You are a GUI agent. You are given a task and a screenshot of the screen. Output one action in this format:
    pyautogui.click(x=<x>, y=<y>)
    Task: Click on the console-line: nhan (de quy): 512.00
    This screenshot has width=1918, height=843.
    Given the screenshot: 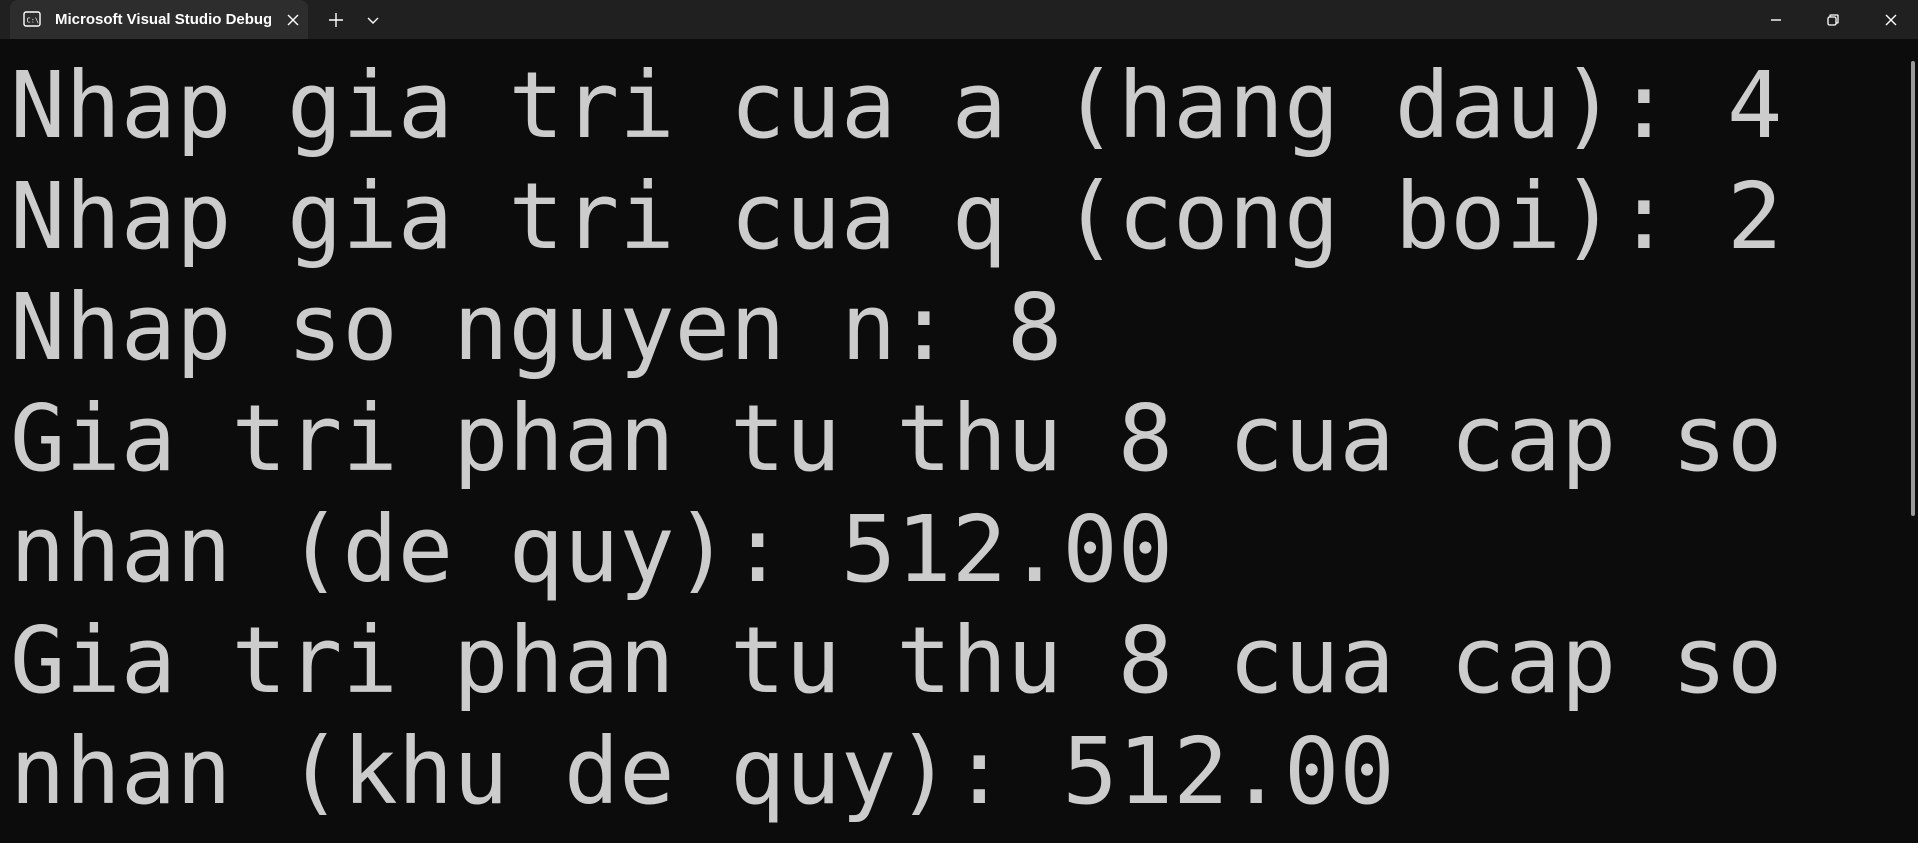 What is the action you would take?
    pyautogui.click(x=592, y=549)
    